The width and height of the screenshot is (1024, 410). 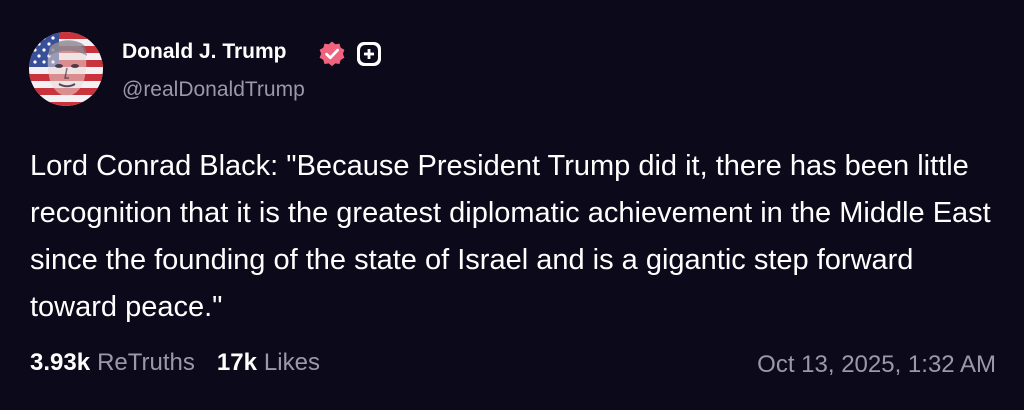 I want to click on post-timestamp: Oct 13, 2025, 1:32 AM, so click(x=876, y=365).